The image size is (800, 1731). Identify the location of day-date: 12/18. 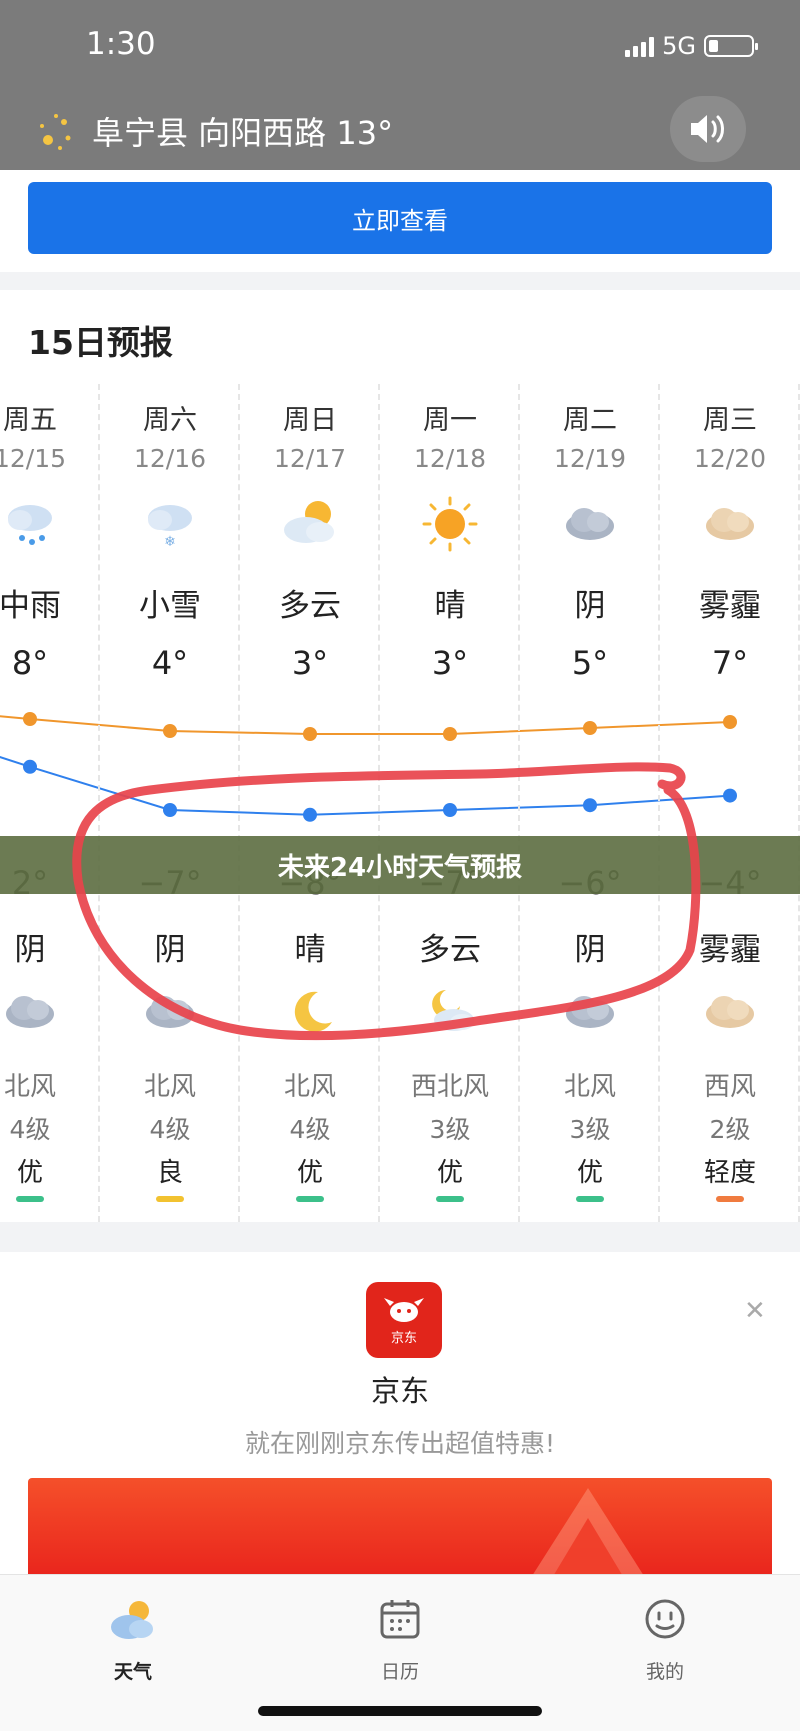
(450, 458).